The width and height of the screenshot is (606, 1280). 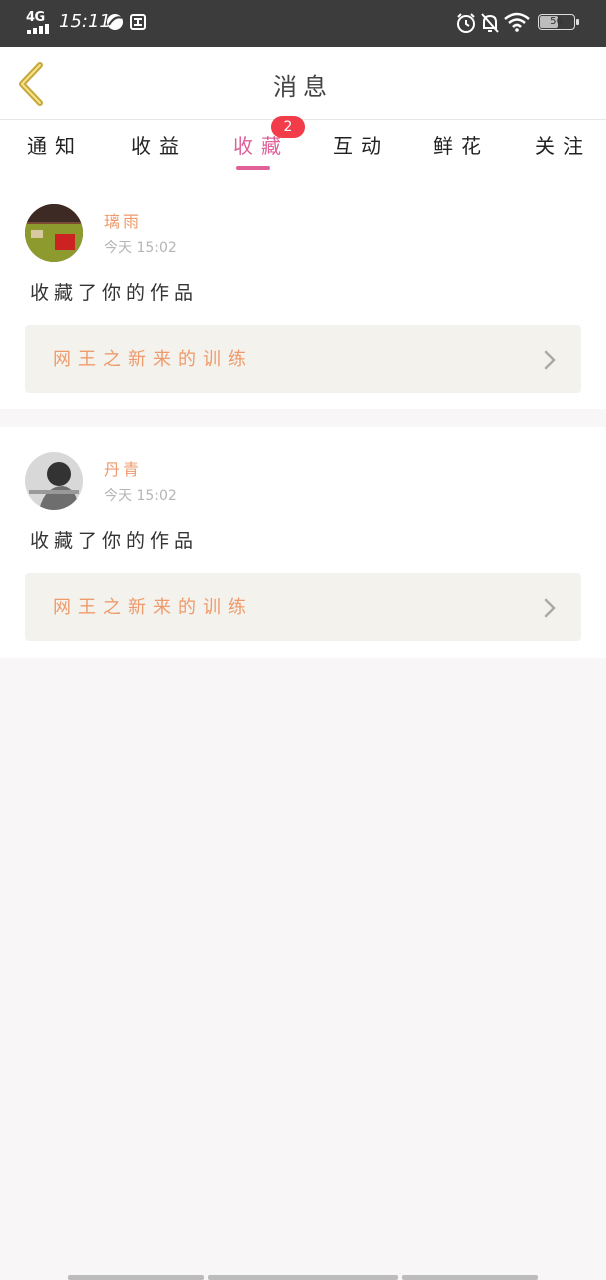 What do you see at coordinates (35, 17) in the screenshot?
I see `network-type: 4G` at bounding box center [35, 17].